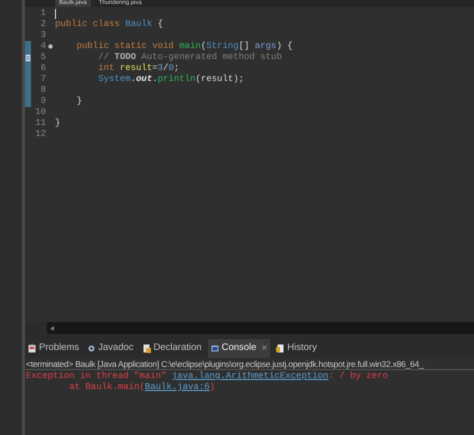 This screenshot has height=435, width=474. Describe the element at coordinates (43, 35) in the screenshot. I see `line-number: 3` at that location.